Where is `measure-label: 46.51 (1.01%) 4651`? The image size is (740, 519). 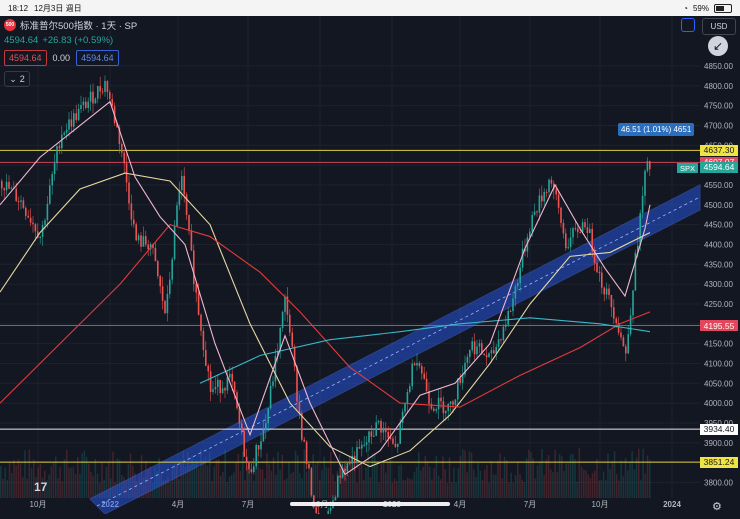 measure-label: 46.51 (1.01%) 4651 is located at coordinates (656, 129).